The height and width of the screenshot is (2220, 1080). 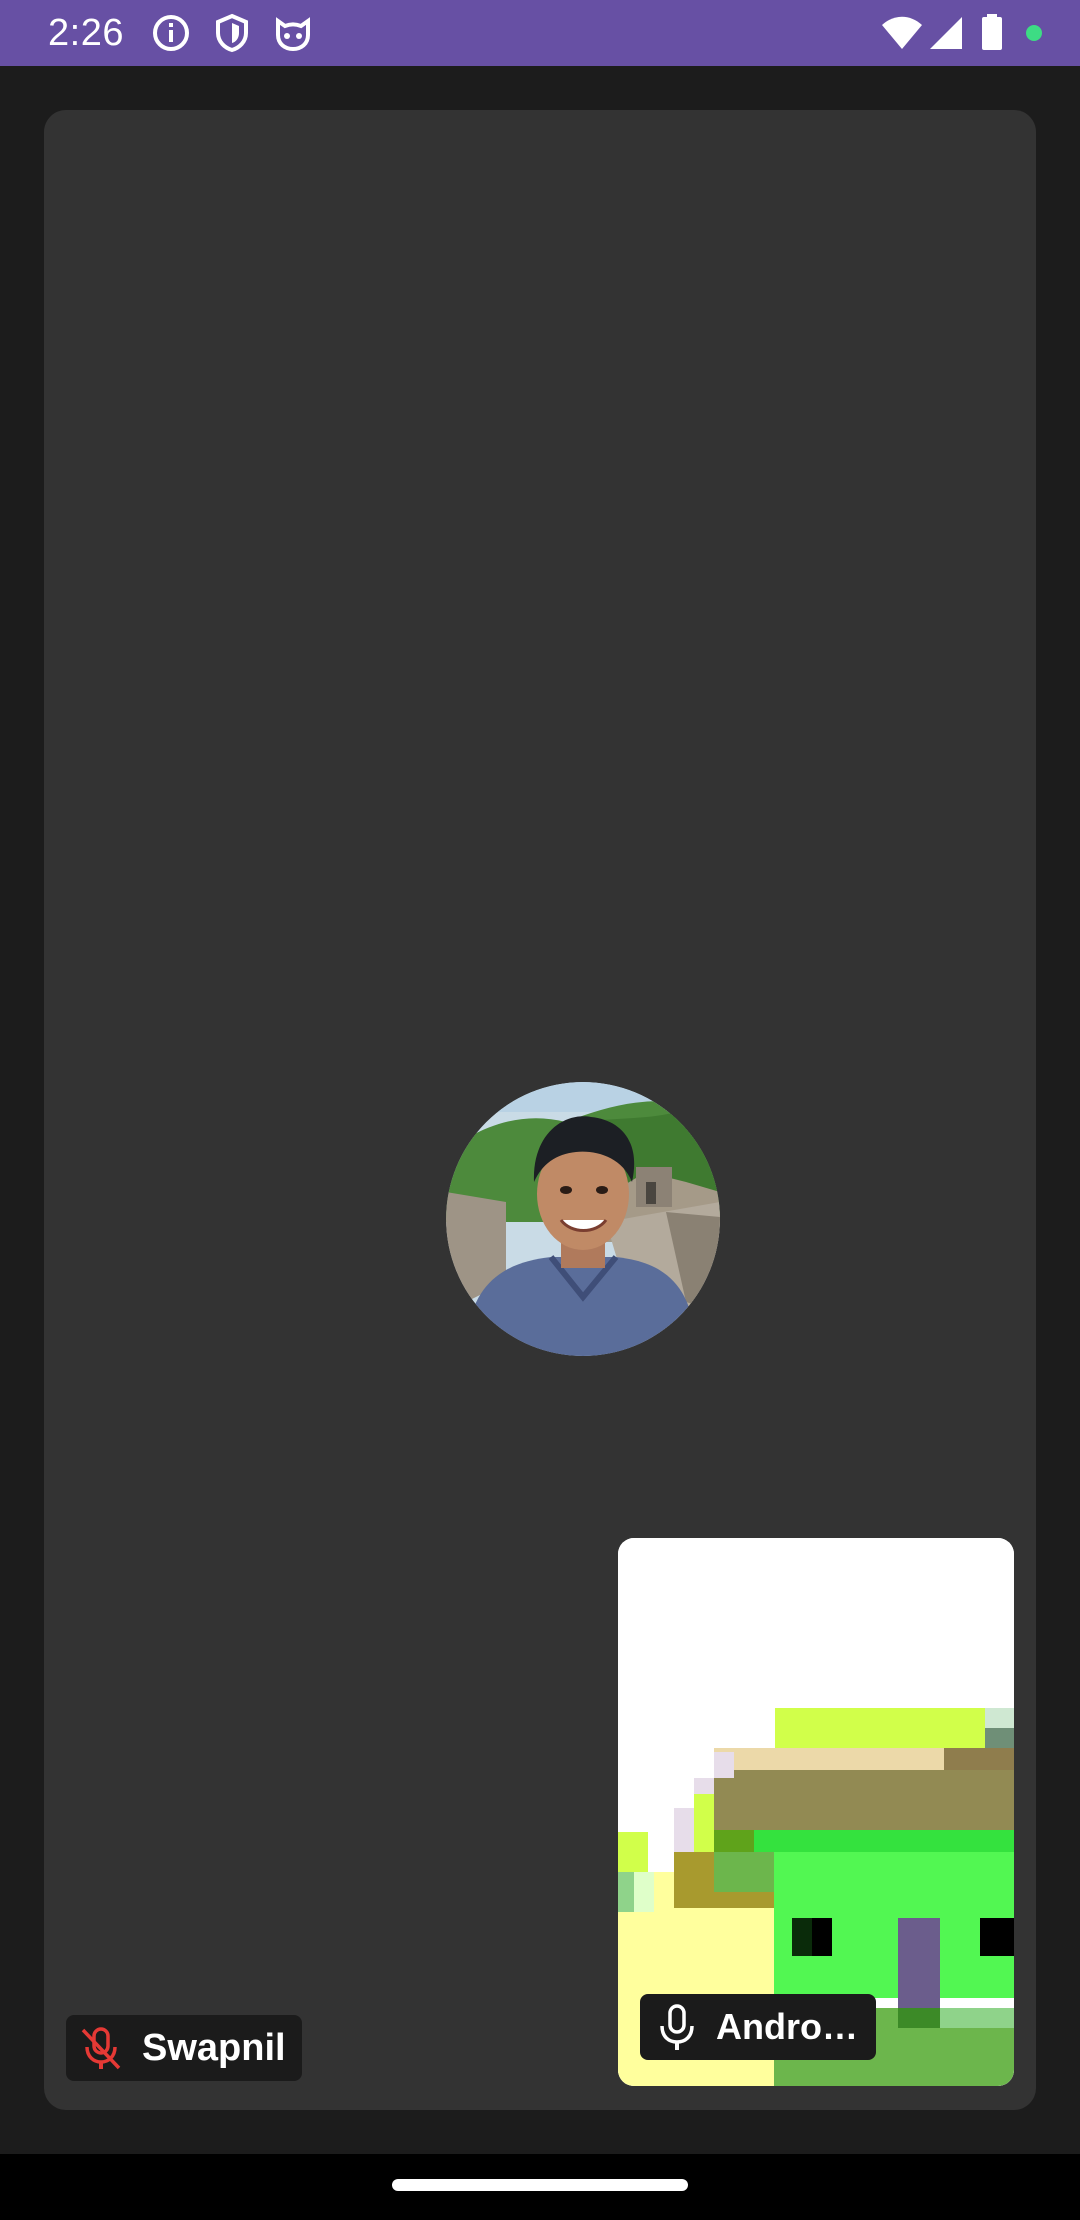 What do you see at coordinates (946, 33) in the screenshot?
I see `signal-icon` at bounding box center [946, 33].